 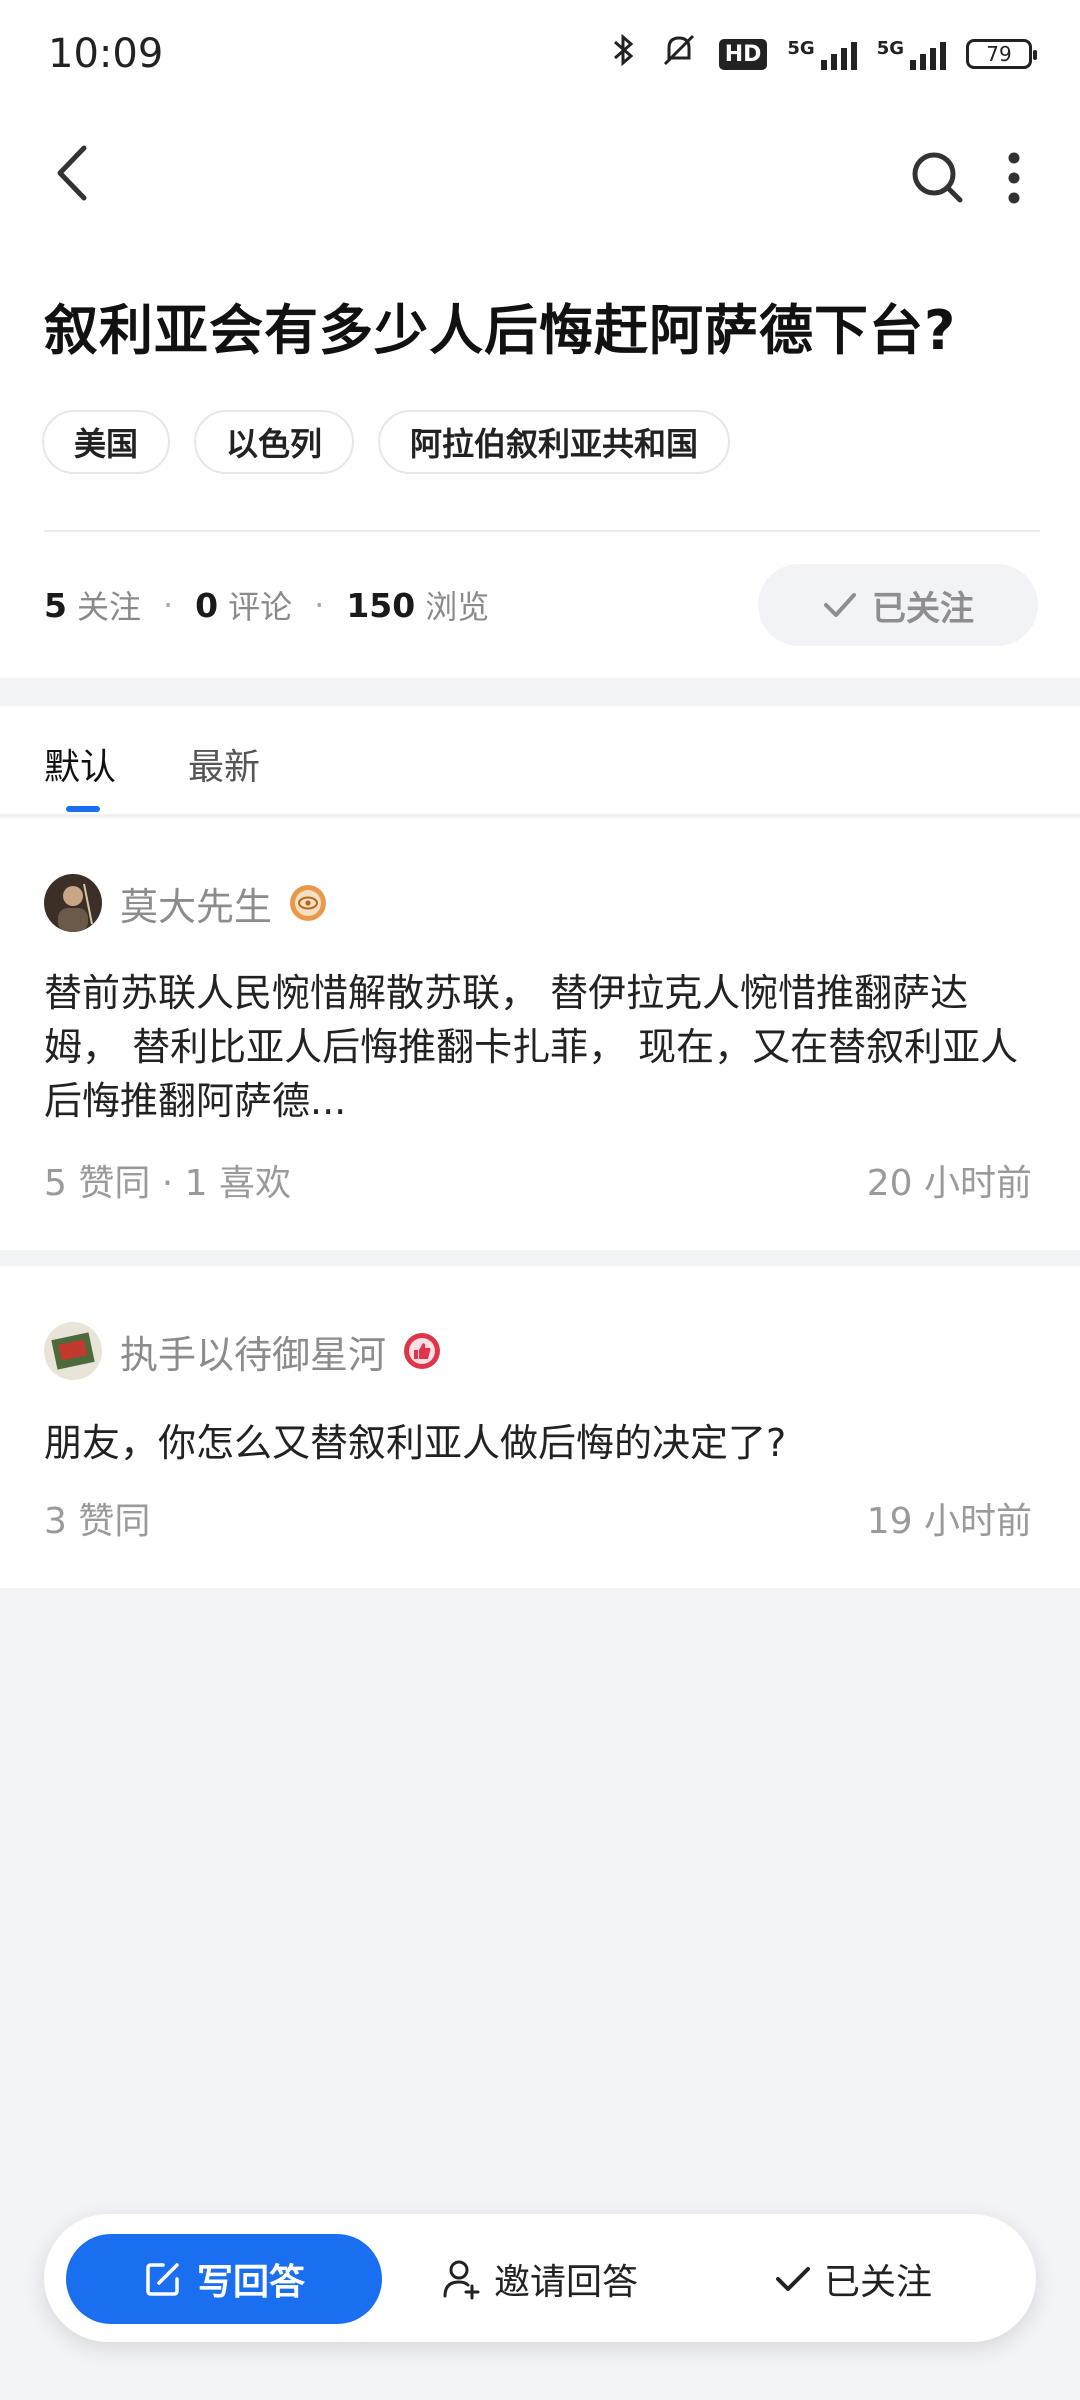 I want to click on comments-label: 评论, so click(x=260, y=605).